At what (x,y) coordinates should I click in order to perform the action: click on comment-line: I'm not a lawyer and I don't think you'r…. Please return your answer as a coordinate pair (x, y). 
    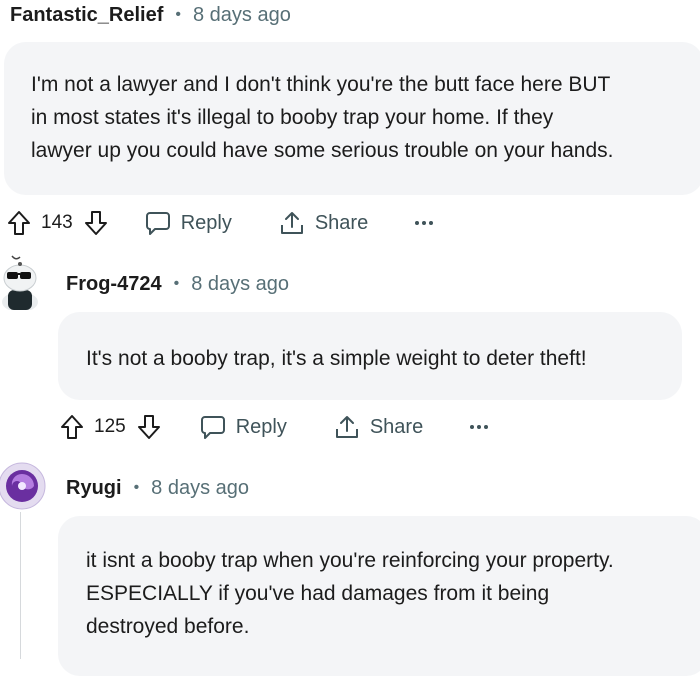
    Looking at the image, I should click on (321, 84).